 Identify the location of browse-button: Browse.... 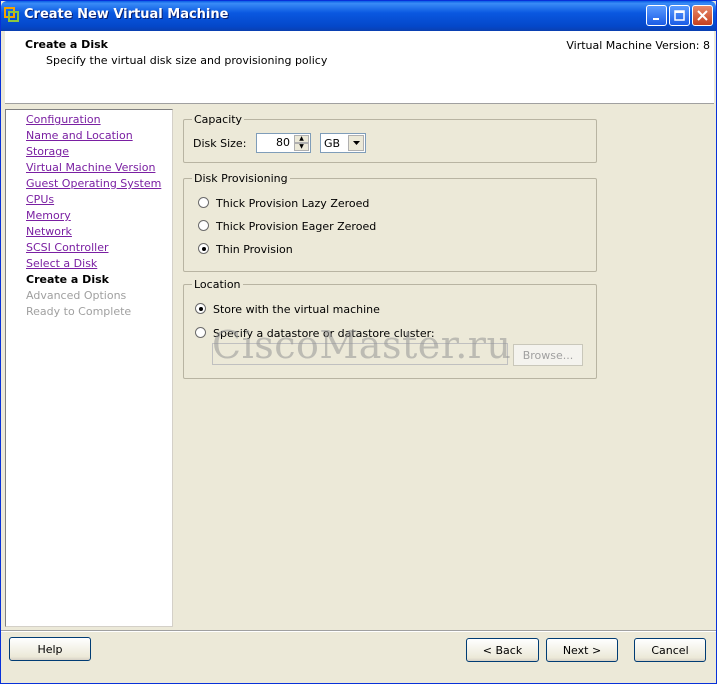
(548, 355).